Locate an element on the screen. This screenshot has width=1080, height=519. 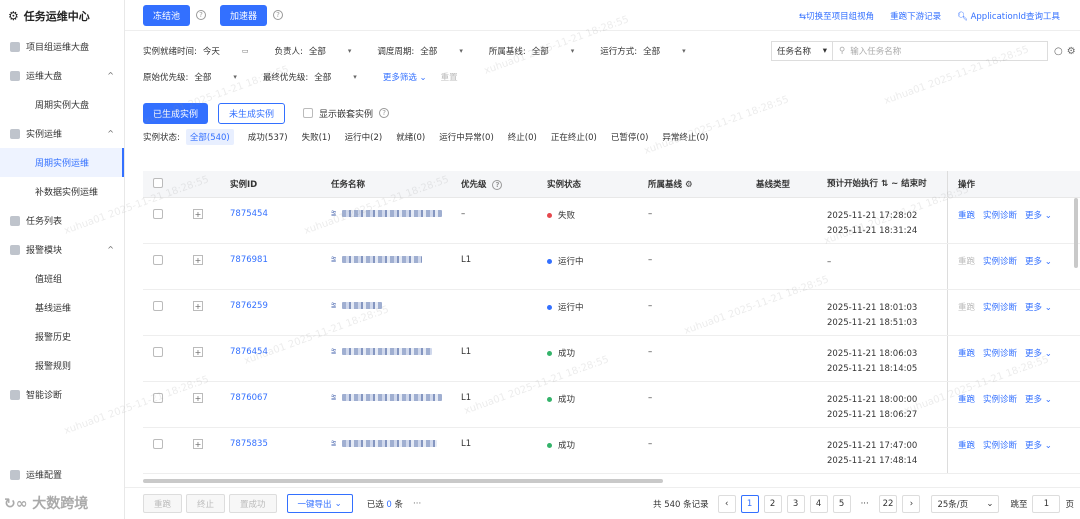
sidebar-item: 补数据实例运维 is located at coordinates (62, 191).